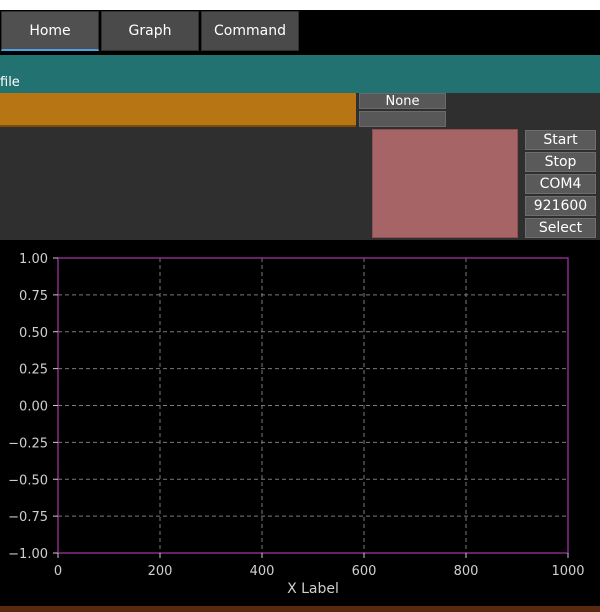 This screenshot has width=600, height=612. What do you see at coordinates (150, 31) in the screenshot?
I see `tab-graph: Graph` at bounding box center [150, 31].